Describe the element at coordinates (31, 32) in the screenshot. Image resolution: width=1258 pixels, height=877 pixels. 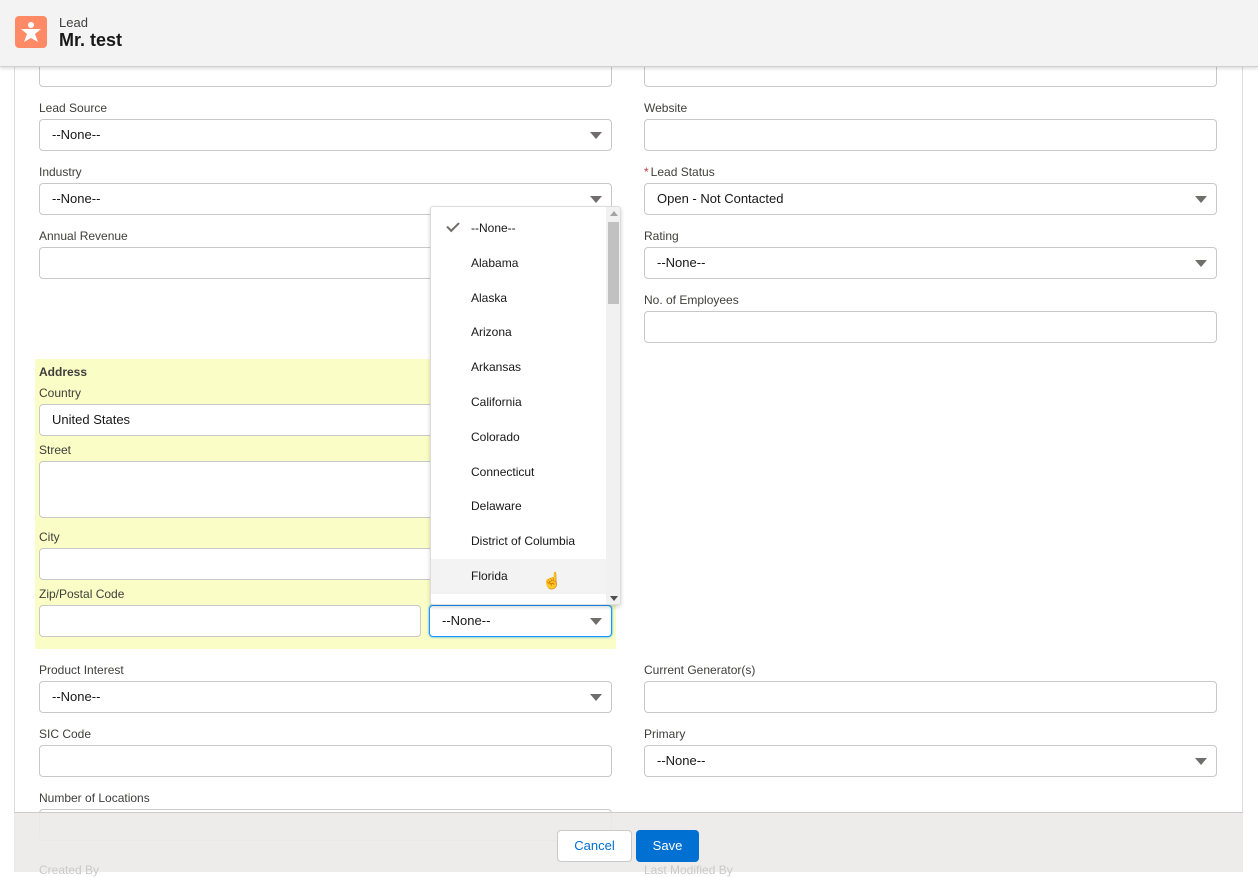
I see `lead-icon` at that location.